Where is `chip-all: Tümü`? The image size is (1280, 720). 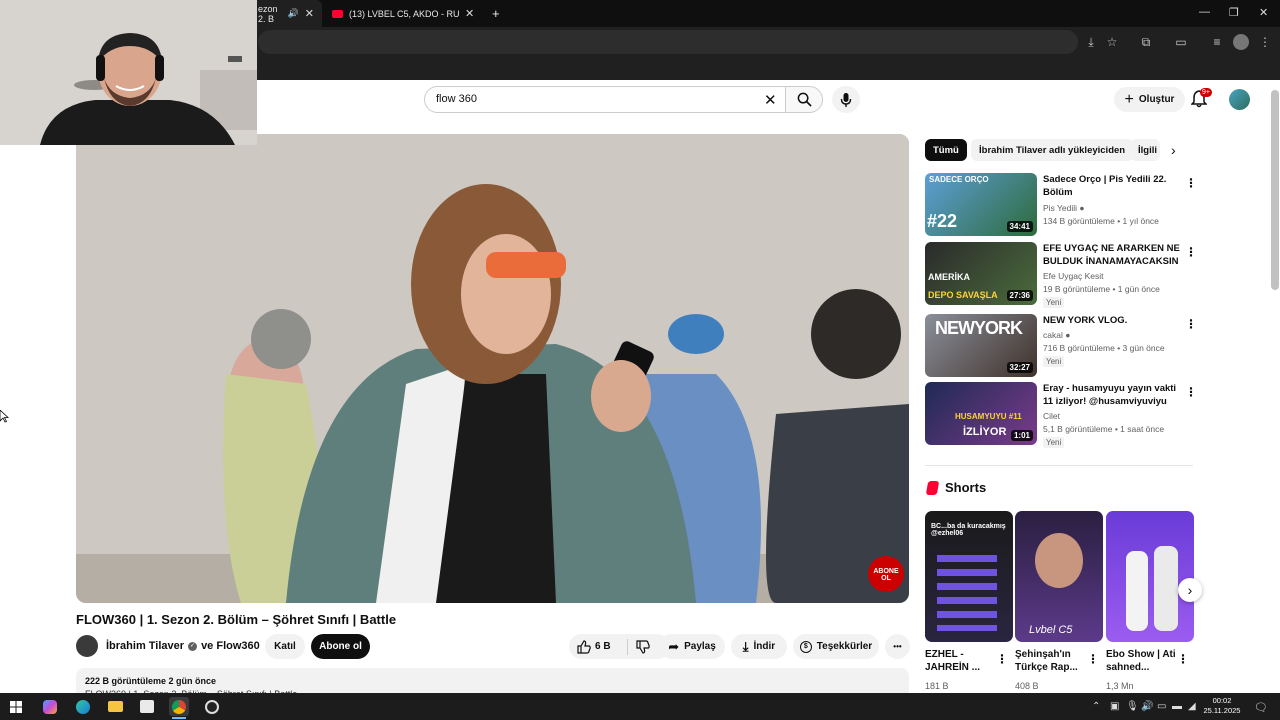
chip-all: Tümü is located at coordinates (946, 150).